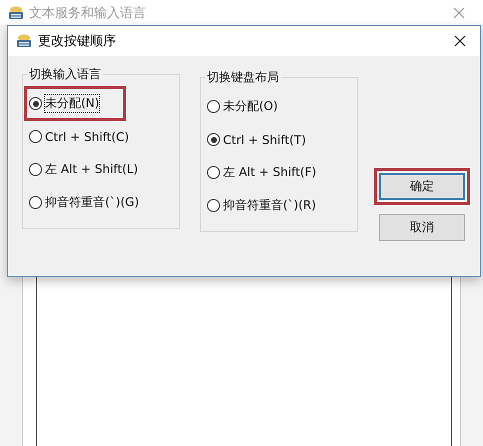 The height and width of the screenshot is (446, 483). Describe the element at coordinates (269, 172) in the screenshot. I see `radio-label: 左 Alt + Shift(F)` at that location.